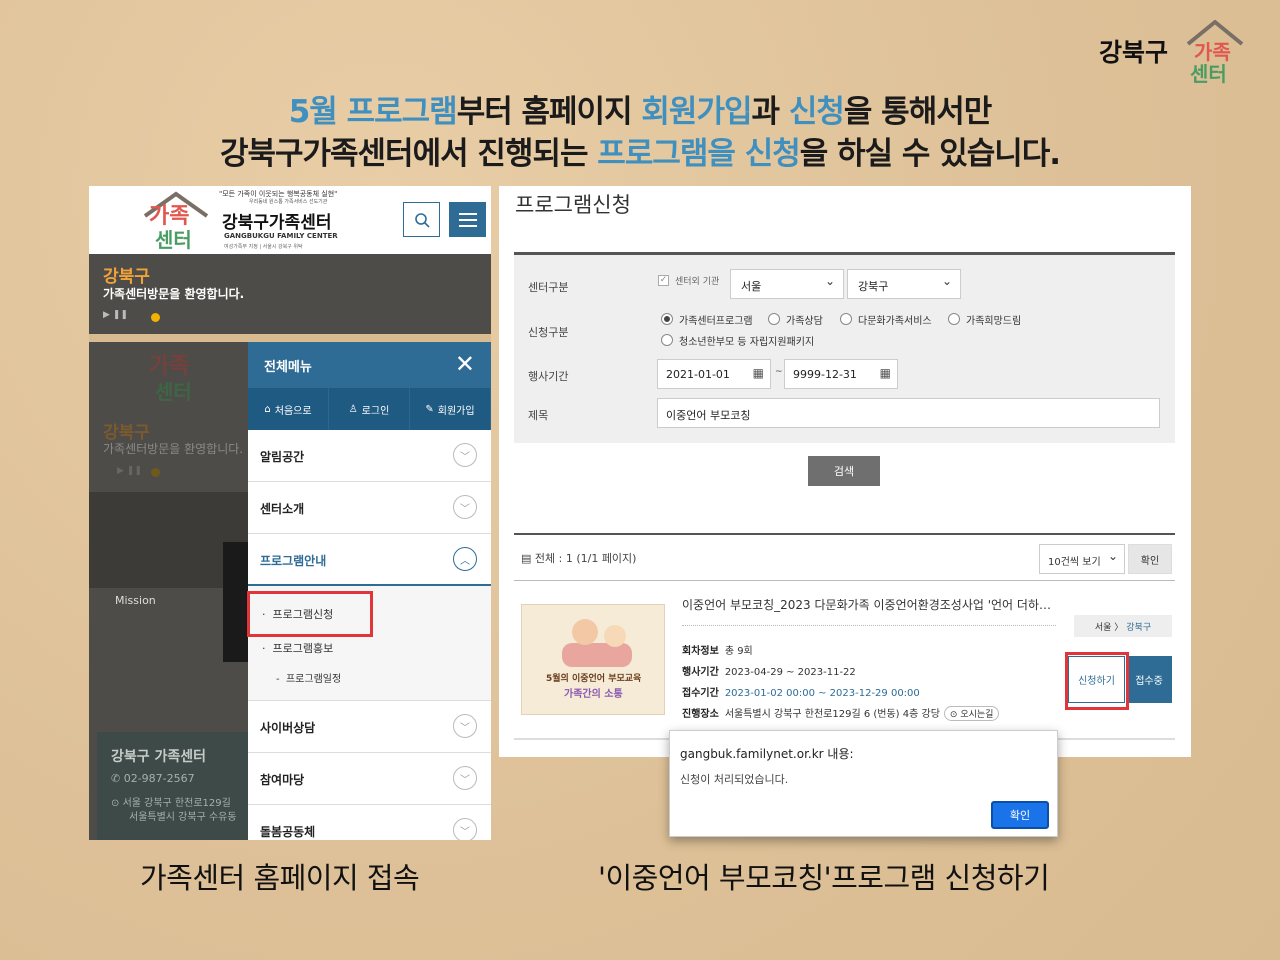 The image size is (1280, 960). I want to click on list-header-divider, so click(844, 580).